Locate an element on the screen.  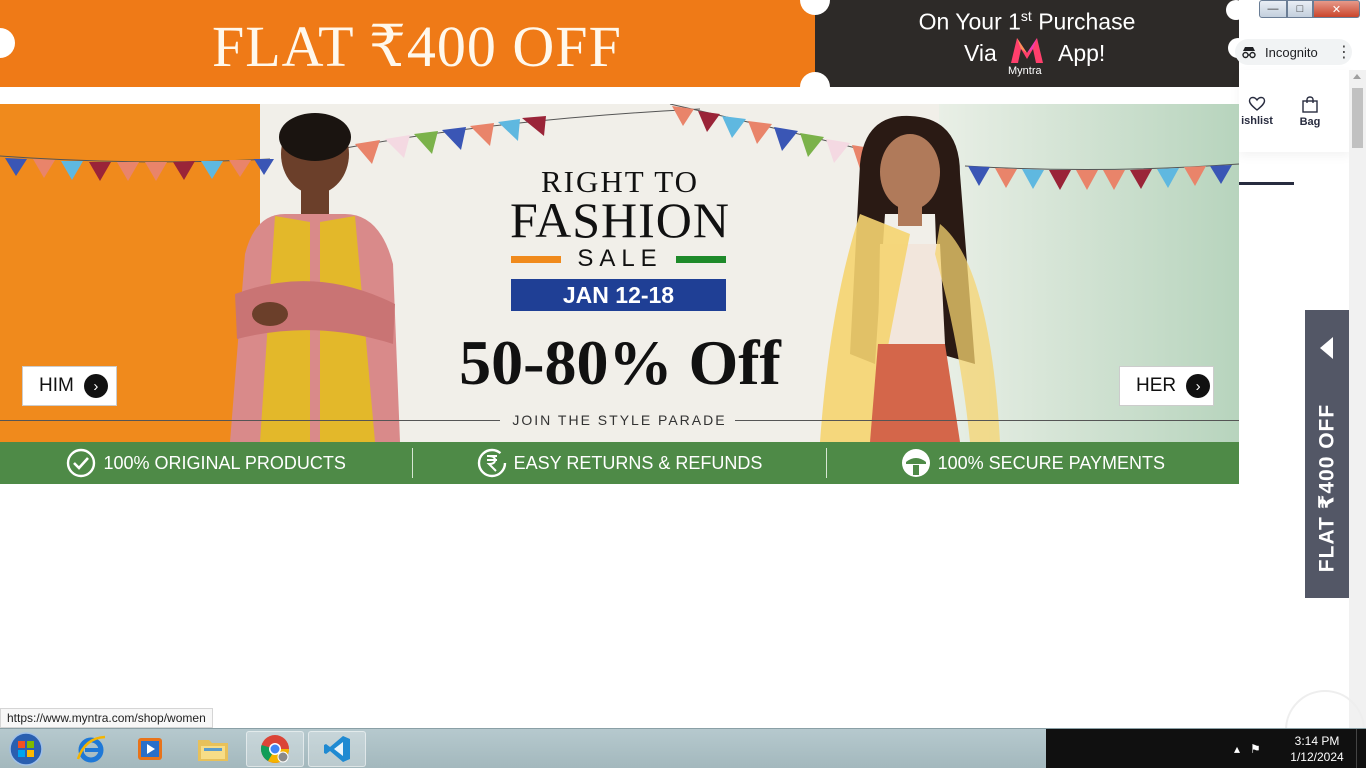
side-tab-label: FLAT ₹400 OFF is located at coordinates (1327, 488).